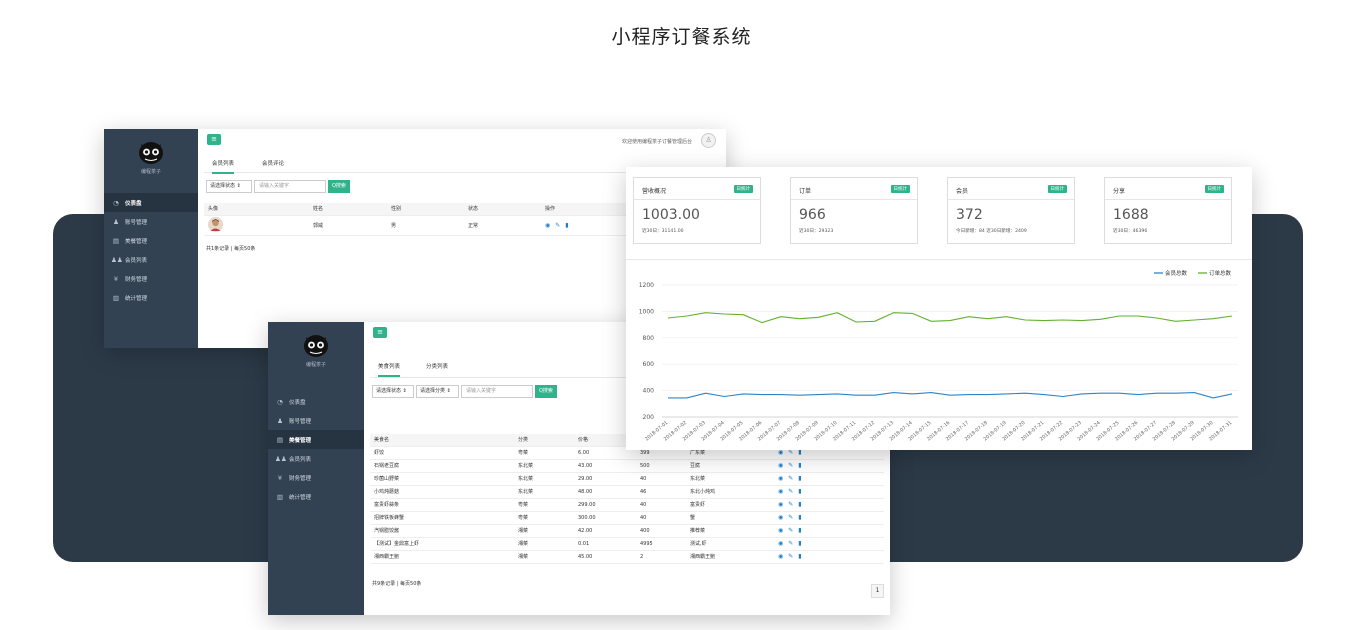  Describe the element at coordinates (151, 153) in the screenshot. I see `logo-icon` at that location.